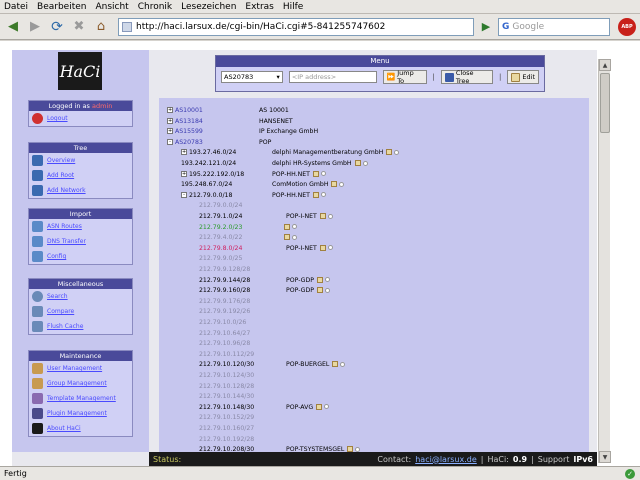  Describe the element at coordinates (80, 383) in the screenshot. I see `sidebar-item-group-management: Group Management` at that location.